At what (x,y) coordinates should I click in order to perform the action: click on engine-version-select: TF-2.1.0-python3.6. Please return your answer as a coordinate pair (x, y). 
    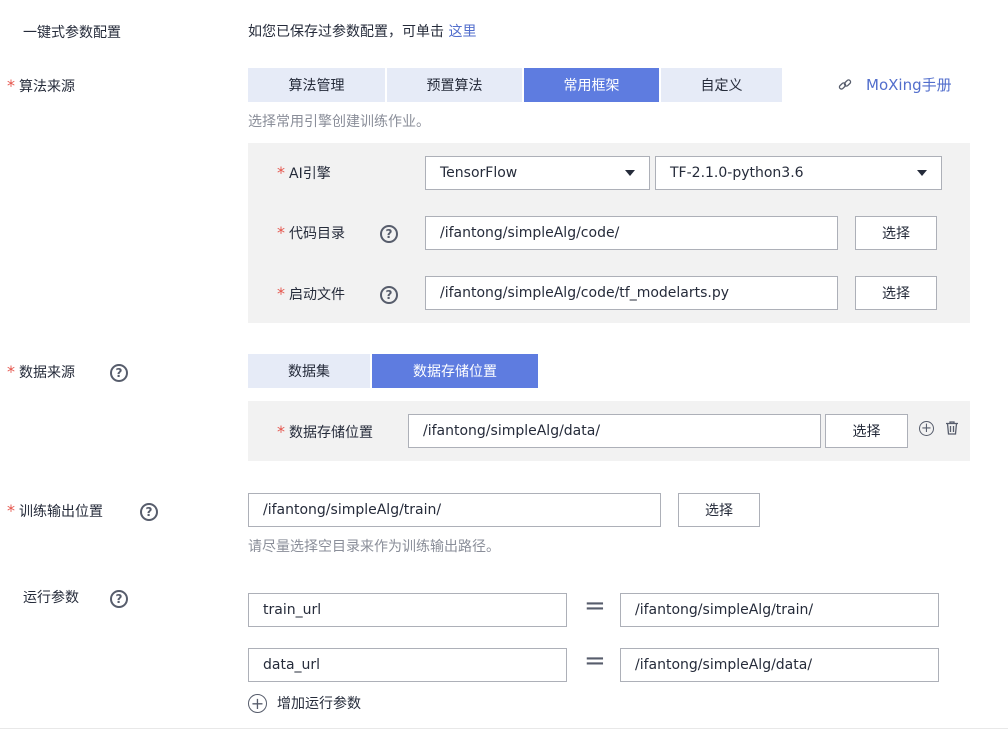
    Looking at the image, I should click on (798, 173).